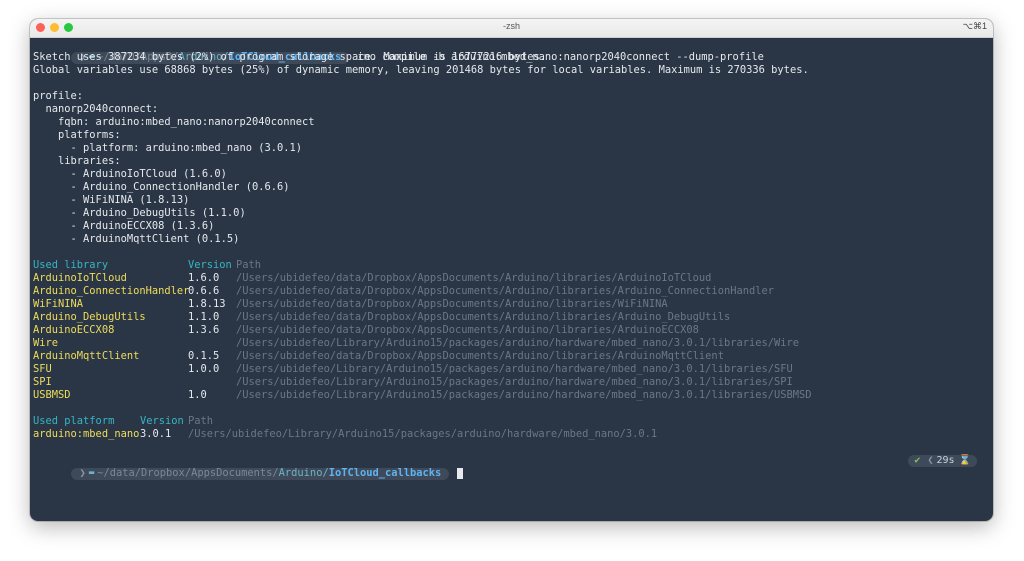 Image resolution: width=1024 pixels, height=561 pixels. Describe the element at coordinates (124, 226) in the screenshot. I see `output-line: - ArduinoECCX08 (1.3.6)` at that location.